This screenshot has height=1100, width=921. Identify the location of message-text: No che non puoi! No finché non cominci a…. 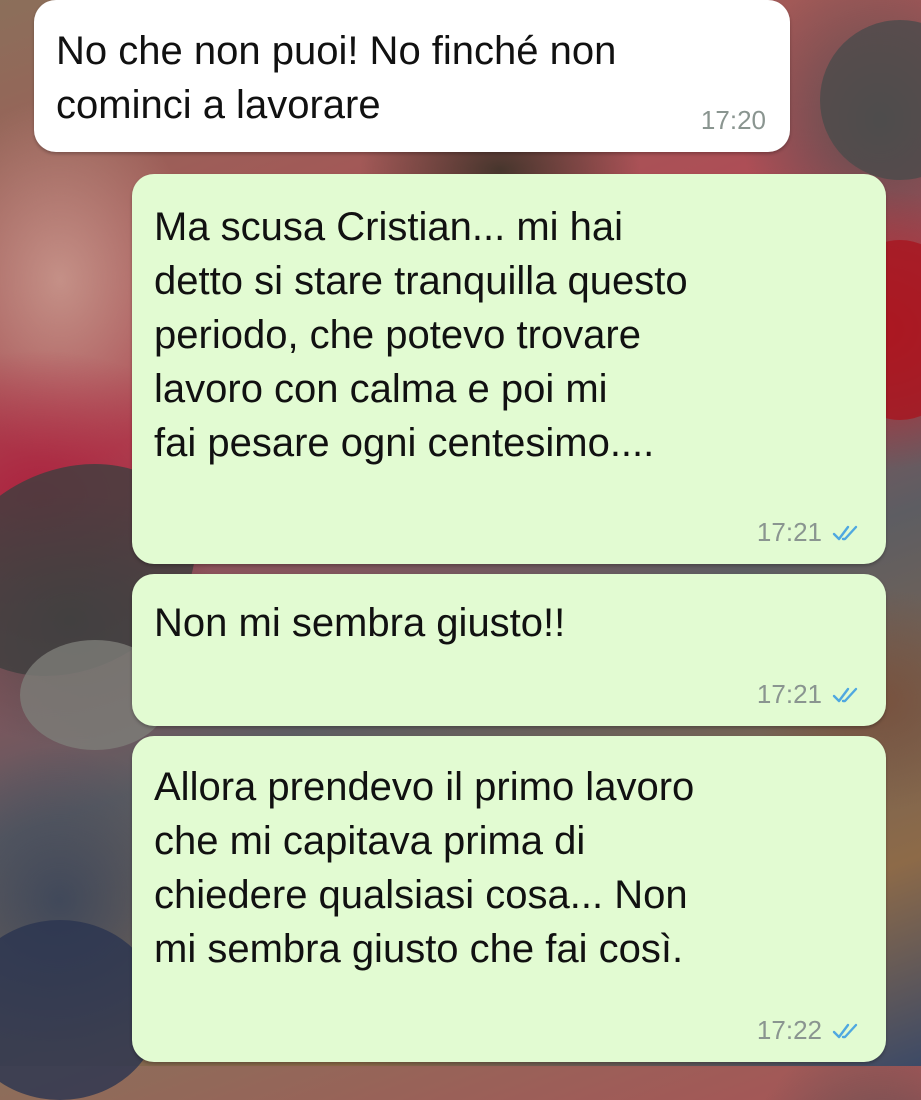
(336, 78).